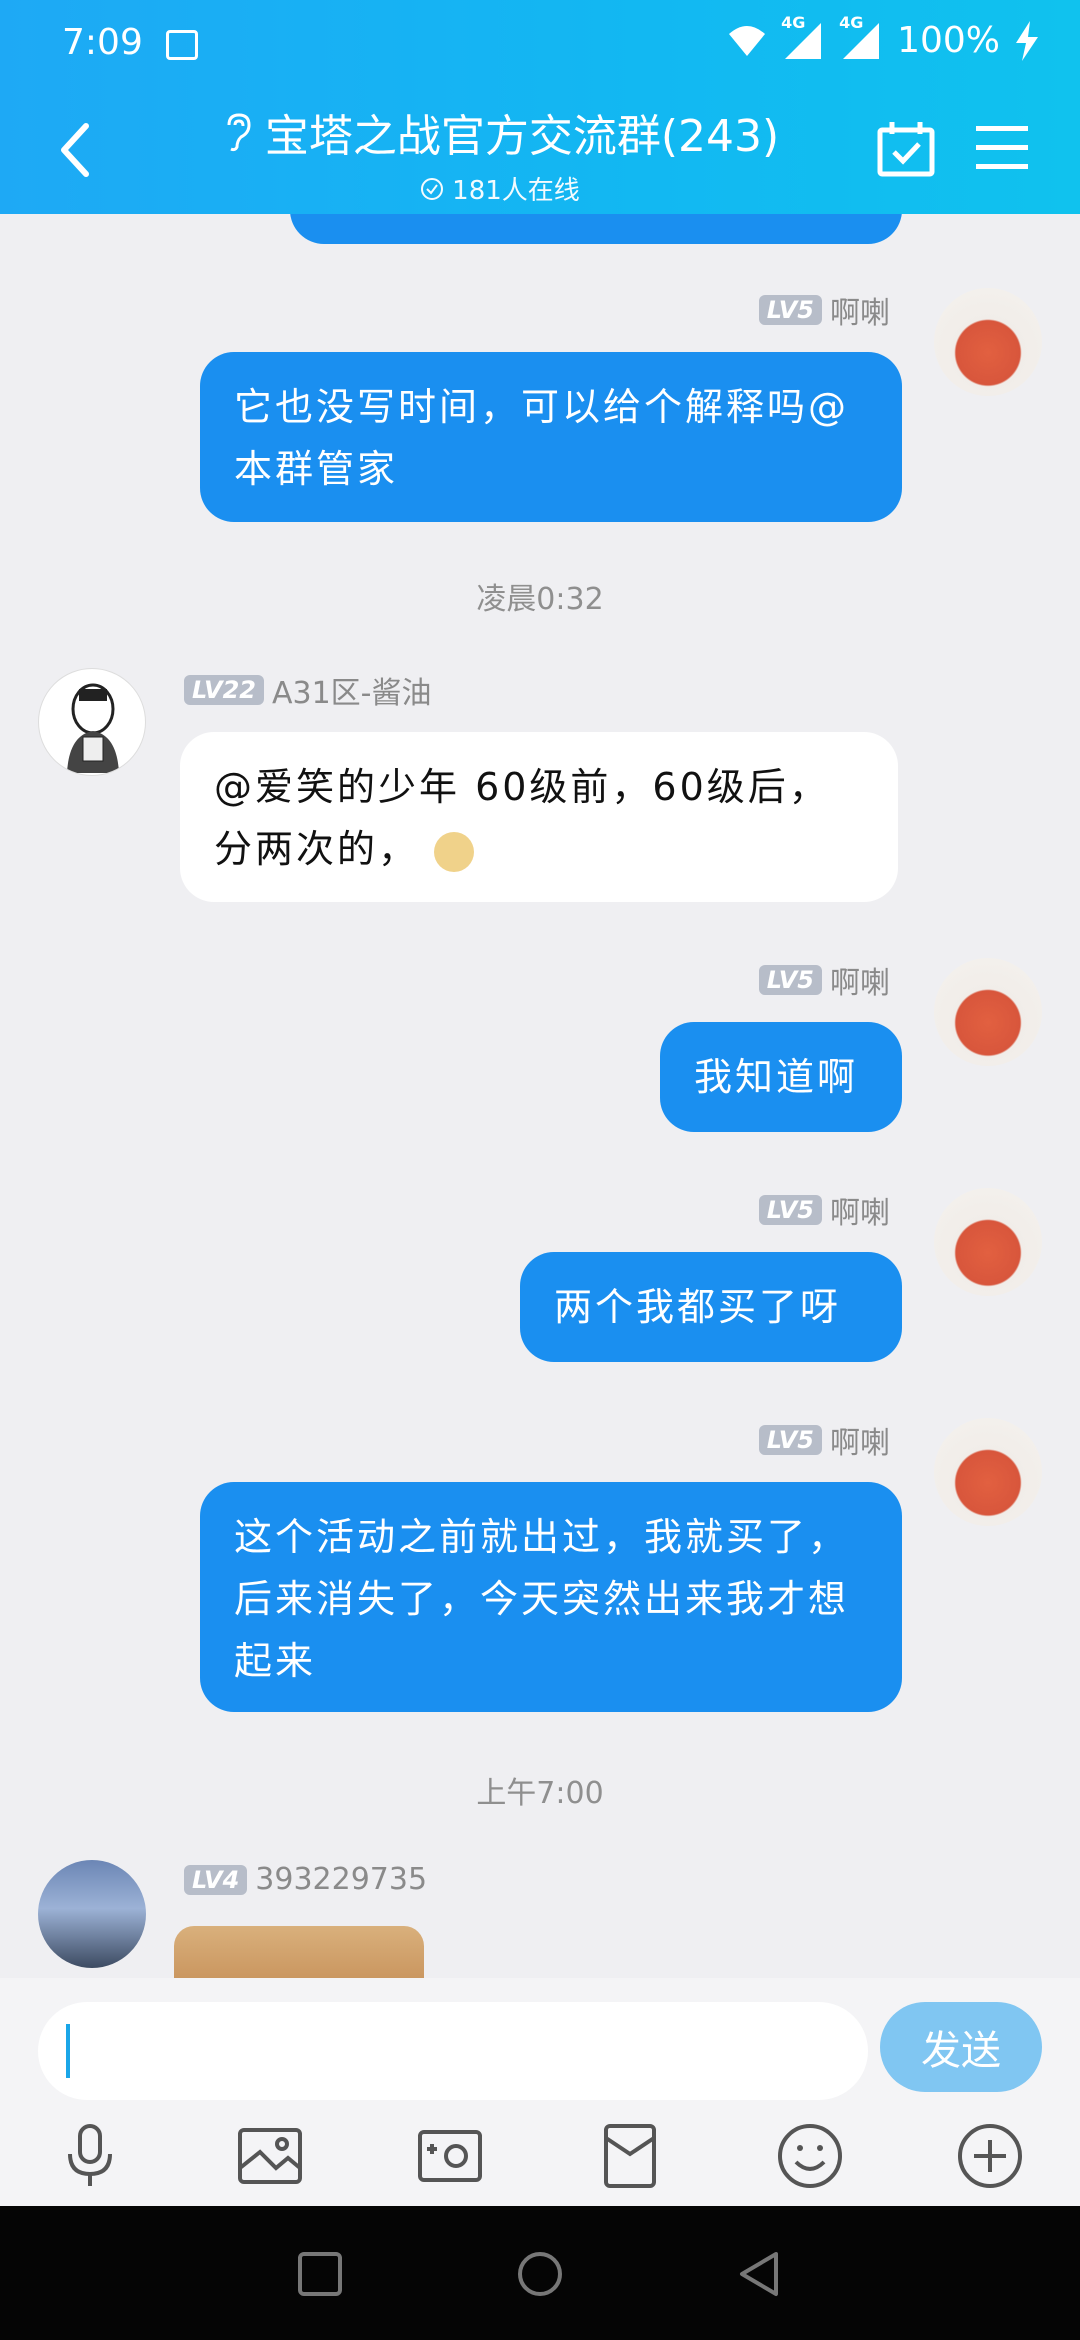  Describe the element at coordinates (539, 817) in the screenshot. I see `message-bubble: @爱笑的少年 60级前，60级后，分两次的，` at that location.